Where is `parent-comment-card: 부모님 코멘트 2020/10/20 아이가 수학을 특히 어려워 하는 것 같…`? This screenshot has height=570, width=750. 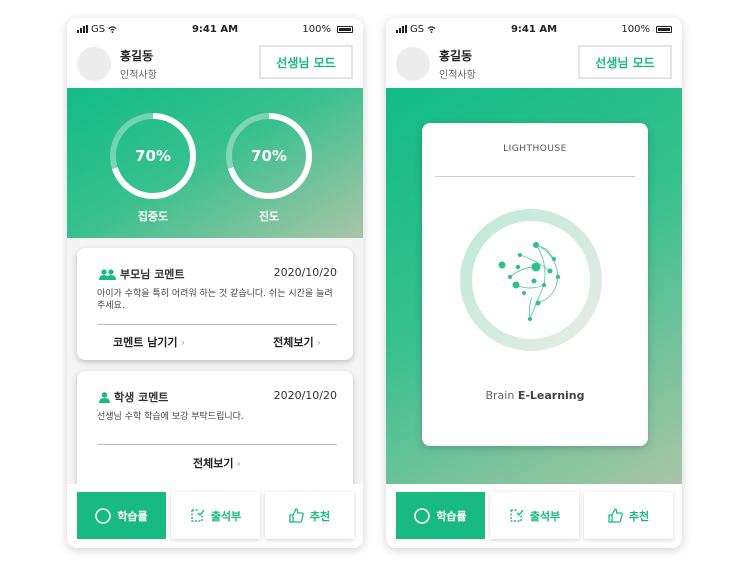 parent-comment-card: 부모님 코멘트 2020/10/20 아이가 수학을 특히 어려워 하는 것 같… is located at coordinates (215, 304).